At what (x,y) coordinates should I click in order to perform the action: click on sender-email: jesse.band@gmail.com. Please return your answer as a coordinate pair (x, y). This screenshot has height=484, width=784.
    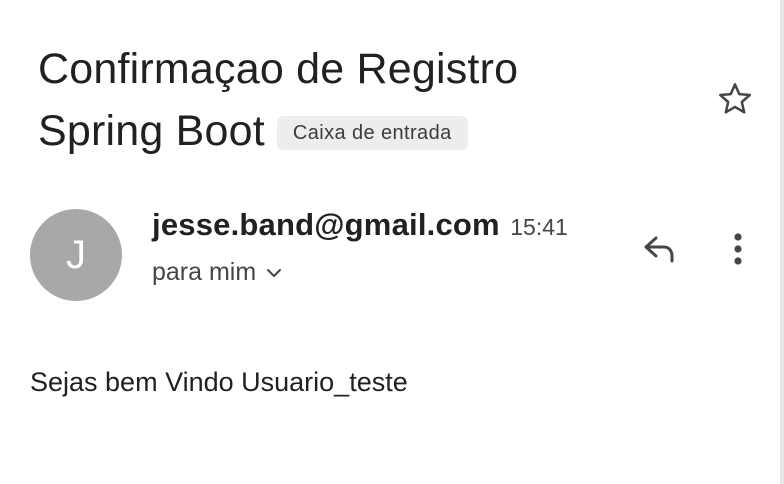
    Looking at the image, I should click on (326, 224).